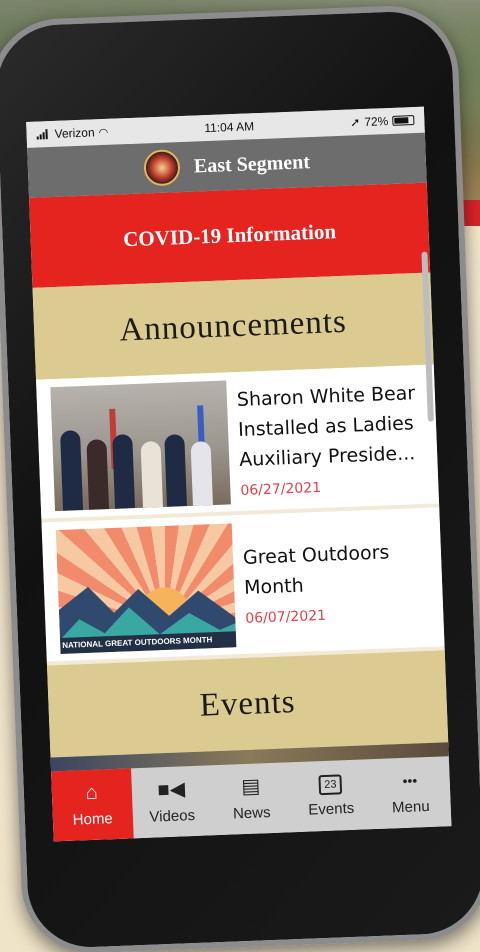 This screenshot has height=952, width=480. Describe the element at coordinates (403, 120) in the screenshot. I see `battery-icon` at that location.